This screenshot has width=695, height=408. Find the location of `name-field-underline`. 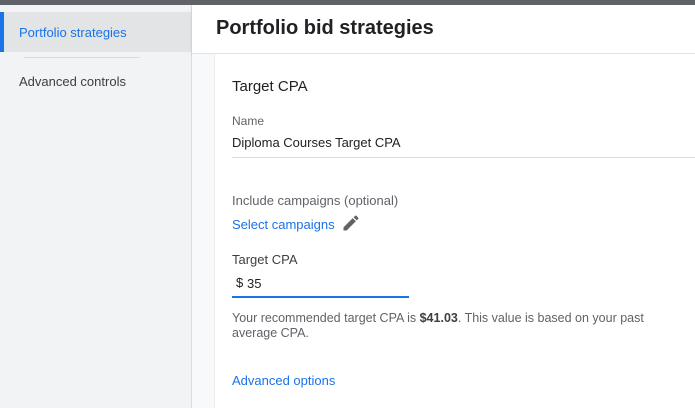

name-field-underline is located at coordinates (463, 157).